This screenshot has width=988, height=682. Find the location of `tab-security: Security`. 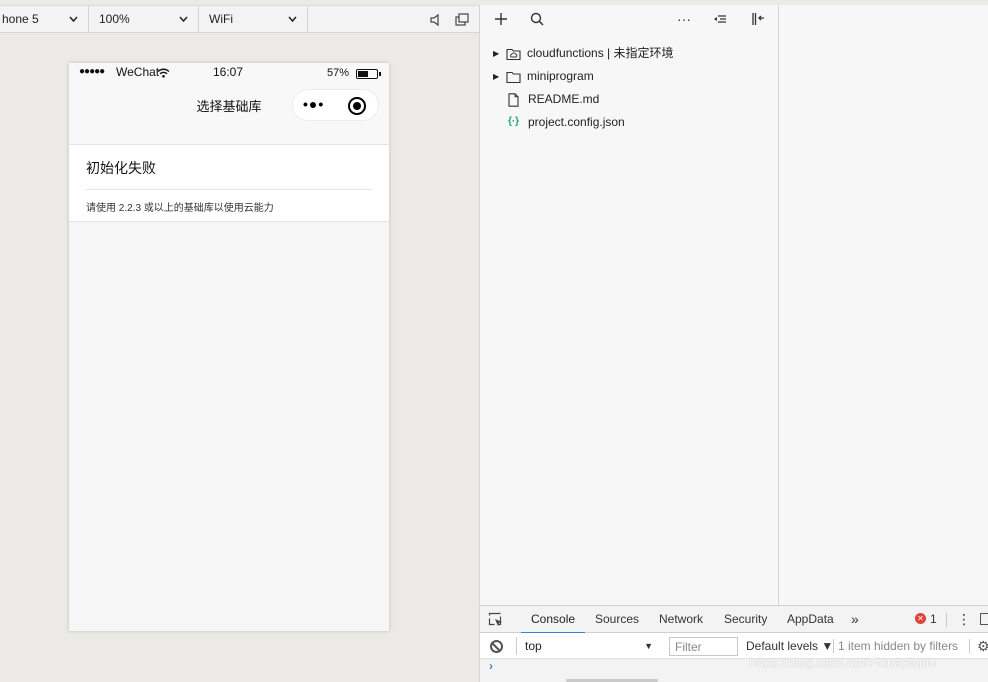

tab-security: Security is located at coordinates (745, 619).